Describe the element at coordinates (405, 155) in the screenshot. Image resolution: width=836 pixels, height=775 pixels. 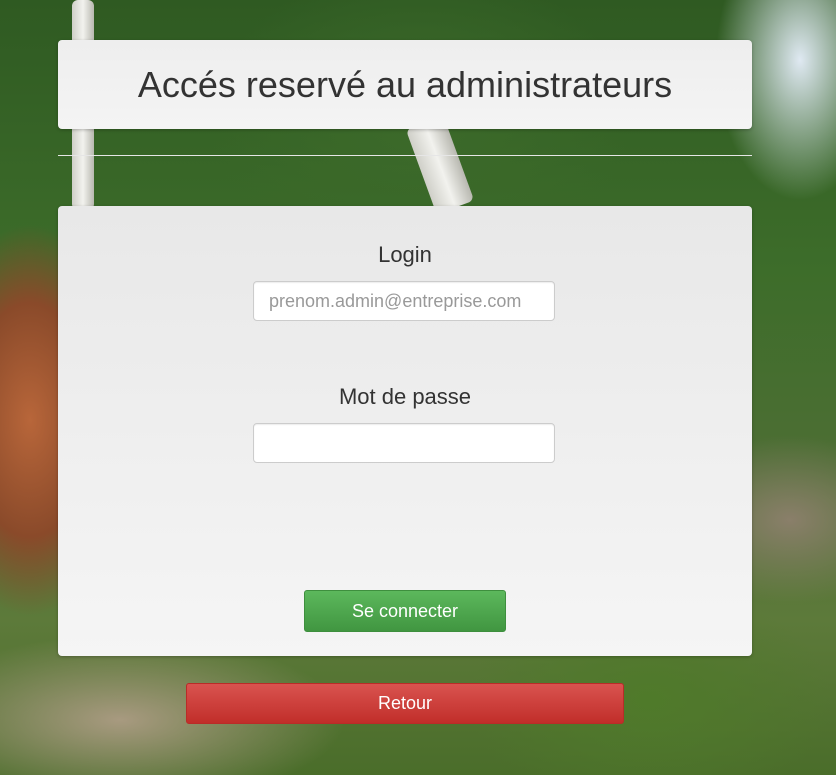
I see `divider` at that location.